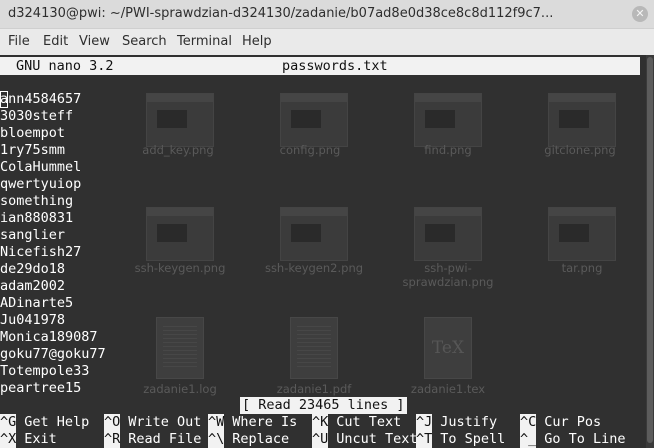 The width and height of the screenshot is (654, 448). I want to click on shortcut-uncut-text: ^U Uncut Text, so click(365, 439).